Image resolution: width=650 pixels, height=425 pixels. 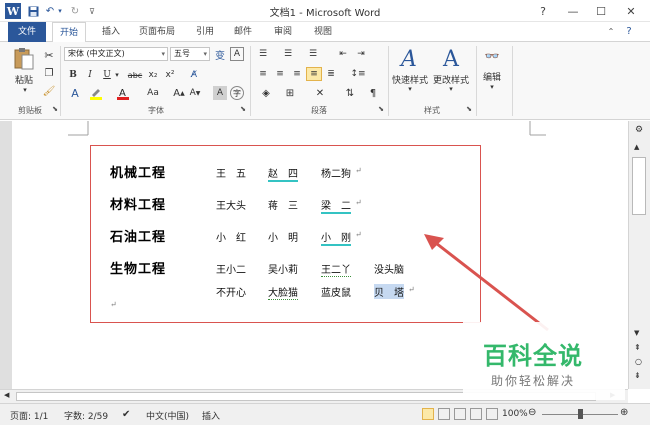 What do you see at coordinates (350, 93) in the screenshot?
I see `sort-icon: ⇅` at bounding box center [350, 93].